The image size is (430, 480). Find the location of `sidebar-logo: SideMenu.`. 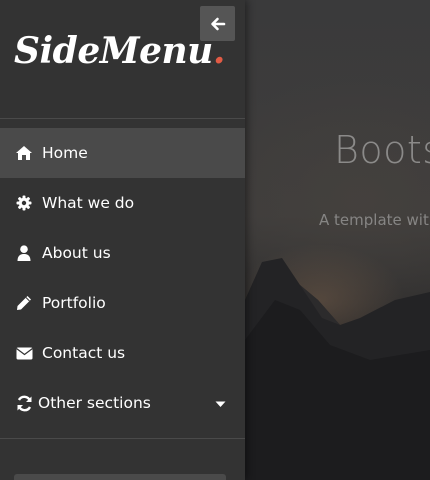

sidebar-logo: SideMenu. is located at coordinates (119, 51).